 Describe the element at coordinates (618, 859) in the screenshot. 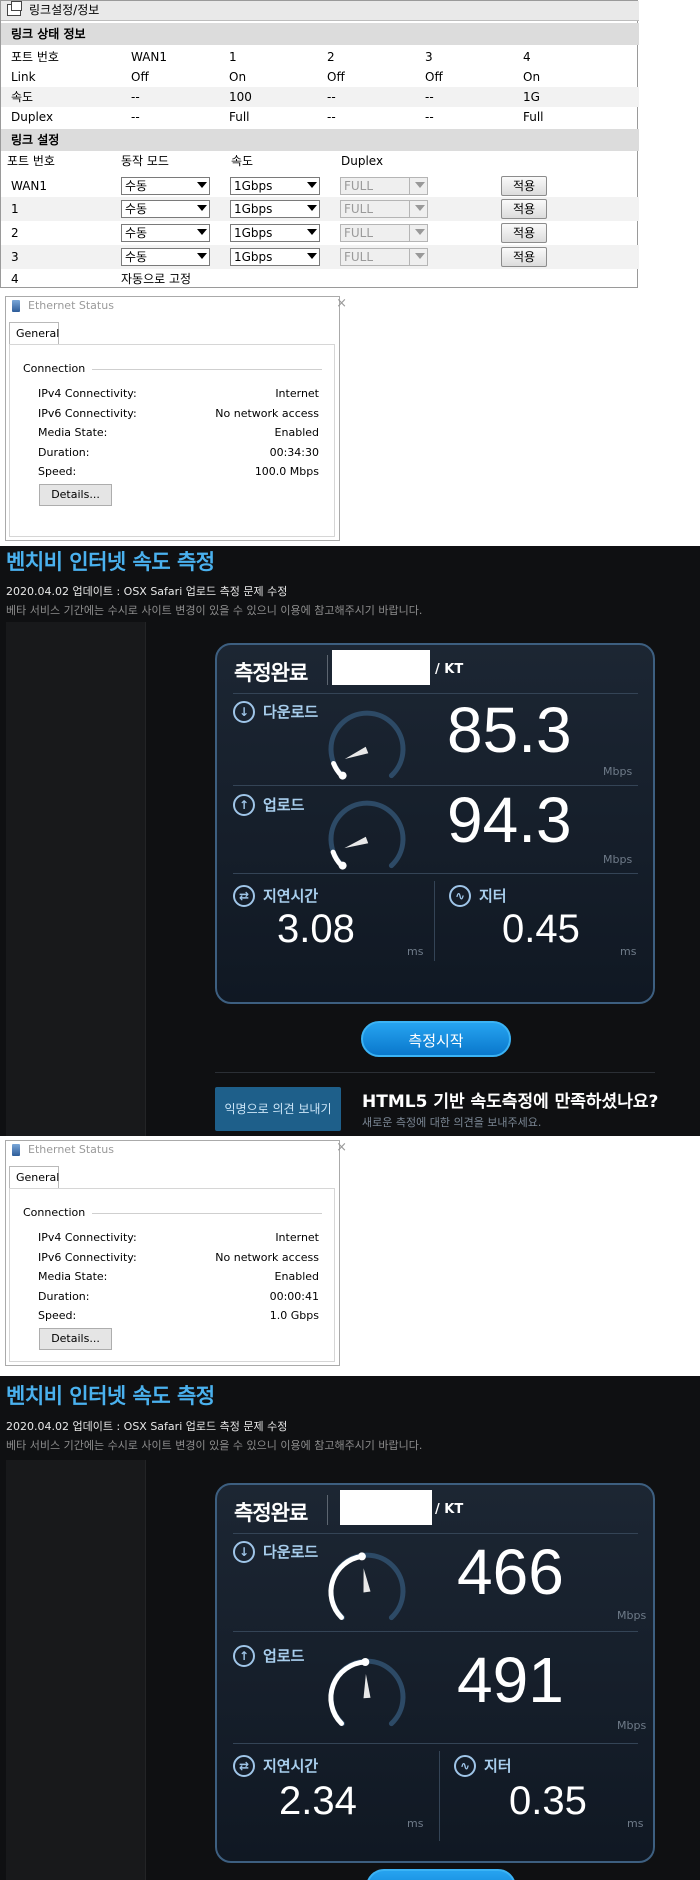

I see `upload-unit: Mbps` at that location.